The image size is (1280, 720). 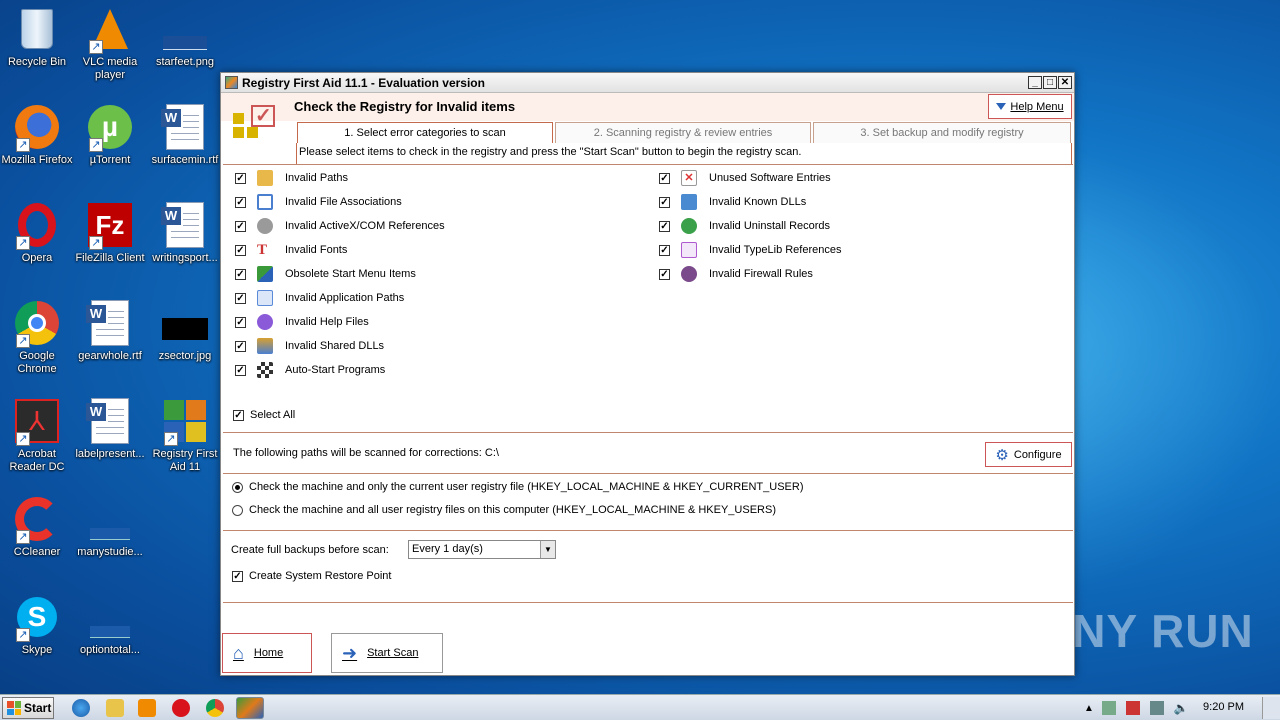 What do you see at coordinates (115, 708) in the screenshot?
I see `file-explorer-icon` at bounding box center [115, 708].